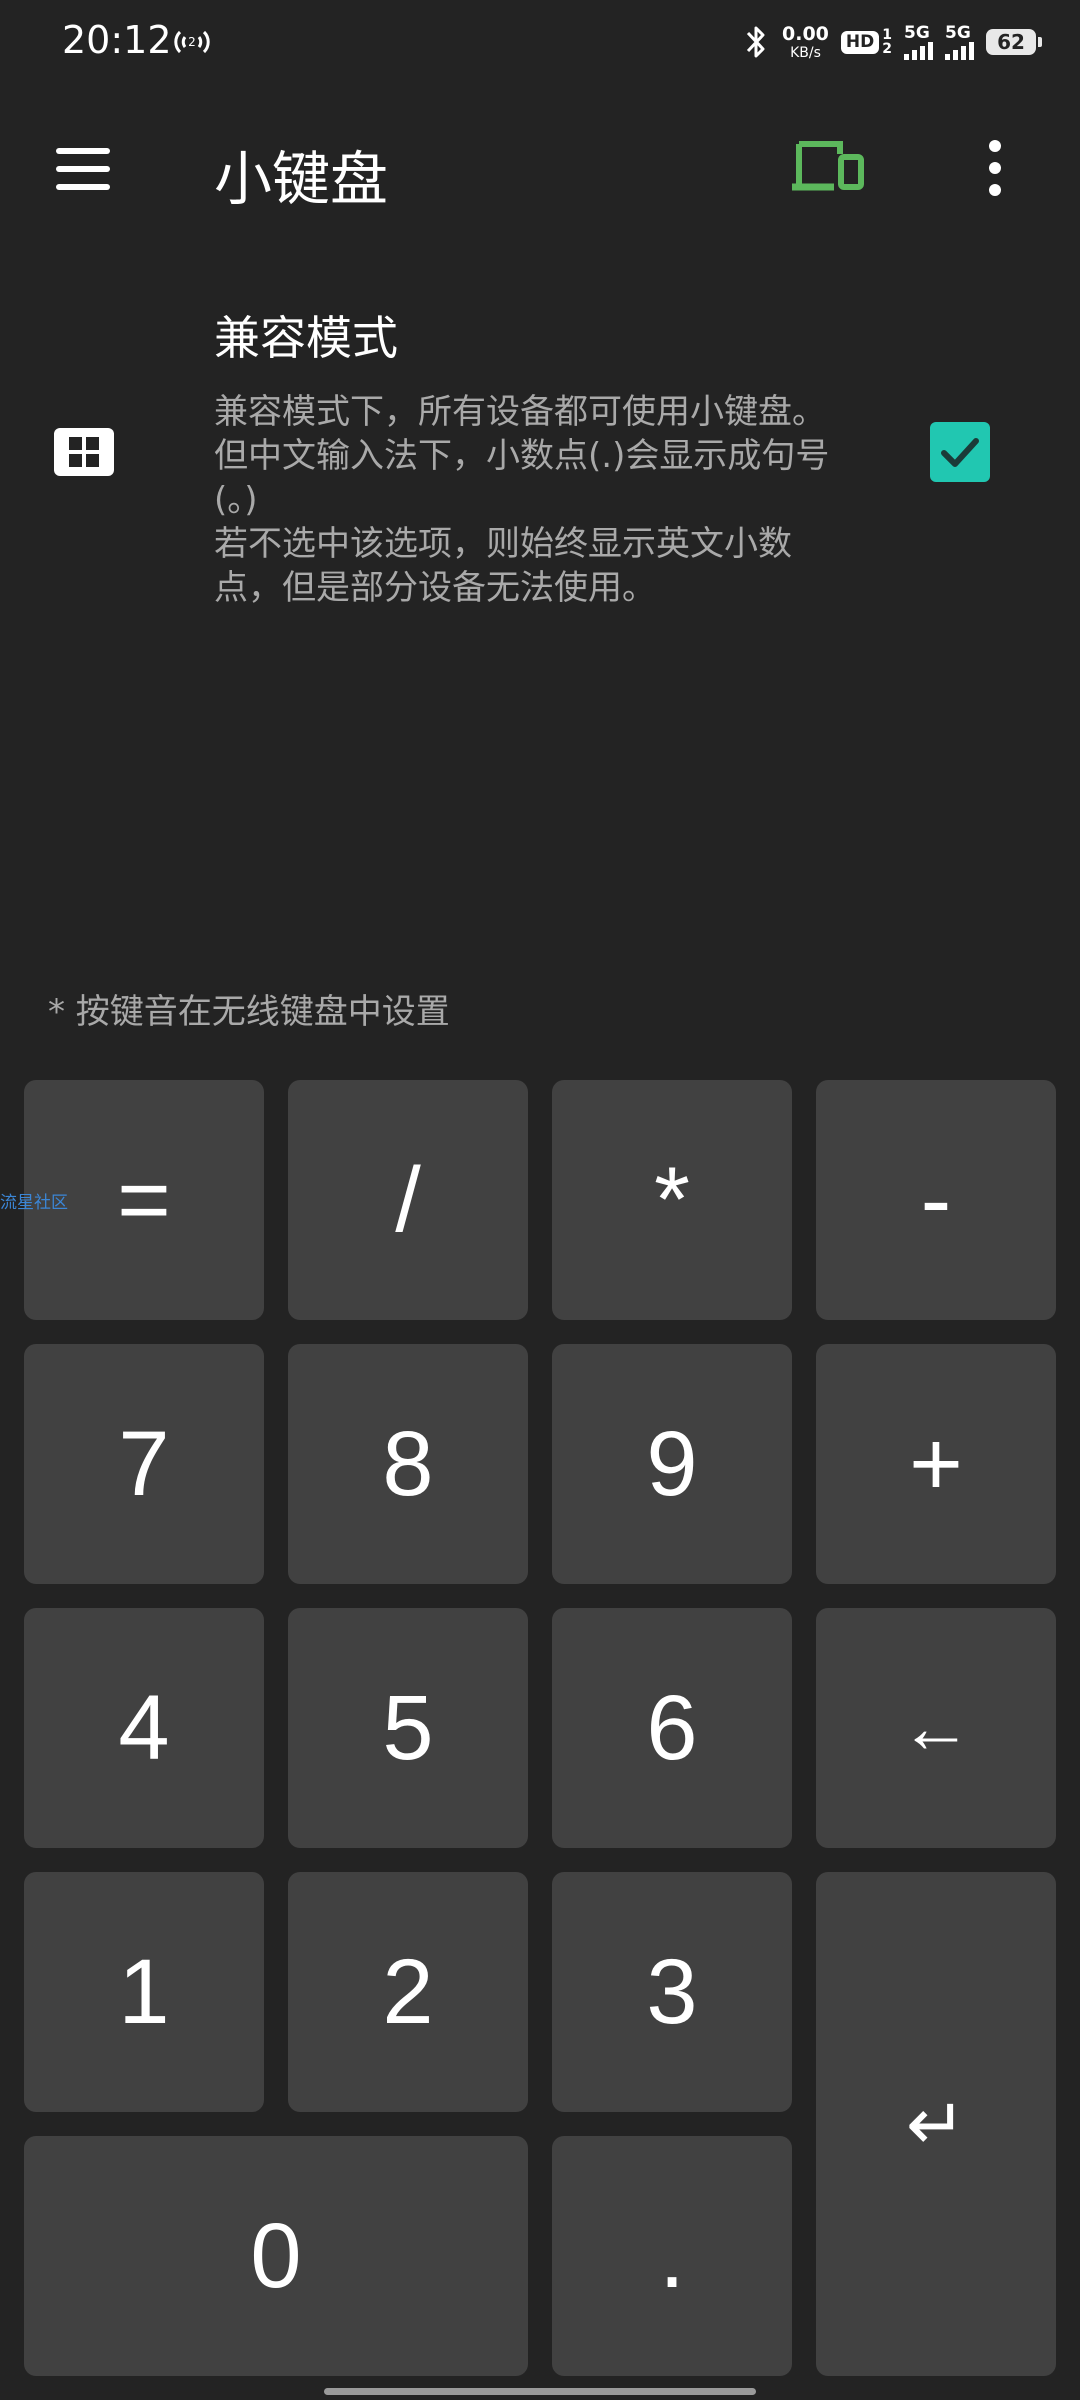 The width and height of the screenshot is (1080, 2400). What do you see at coordinates (917, 32) in the screenshot?
I see `signal-sim1-gen: 5G` at bounding box center [917, 32].